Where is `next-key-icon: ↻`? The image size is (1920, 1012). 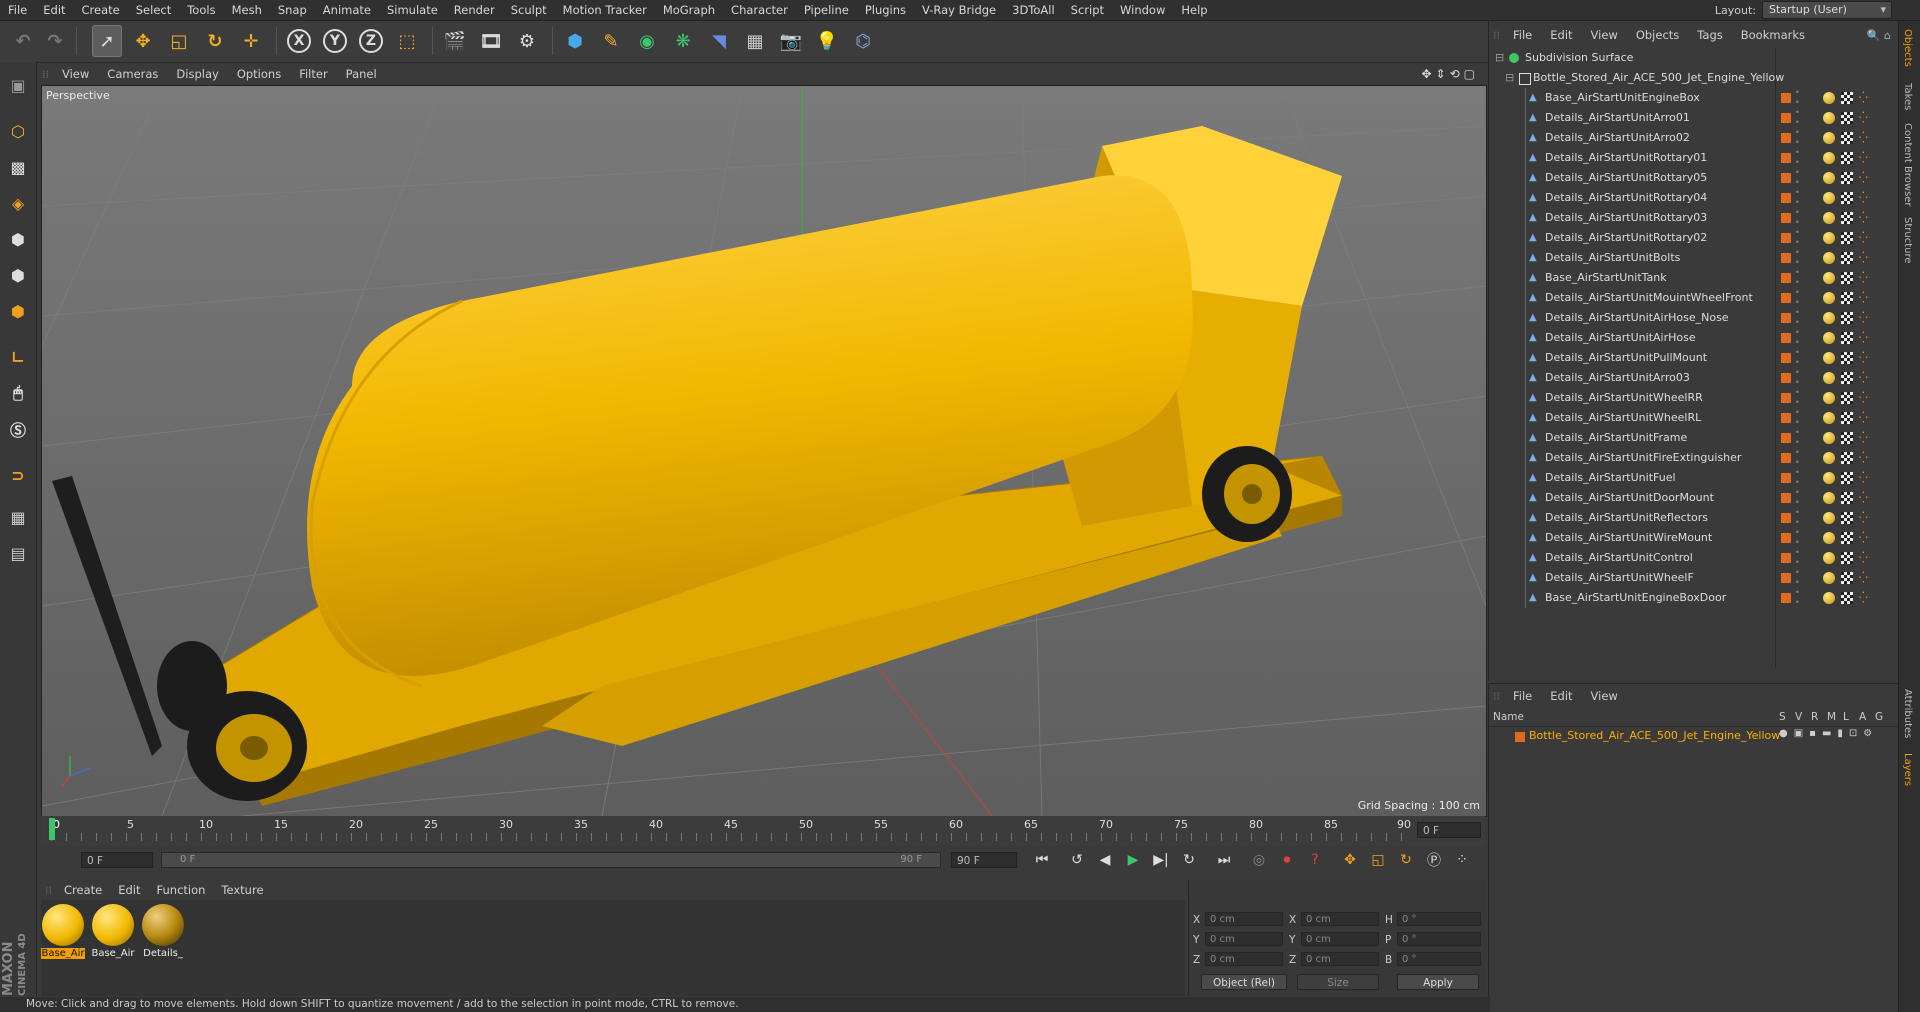 next-key-icon: ↻ is located at coordinates (1189, 860).